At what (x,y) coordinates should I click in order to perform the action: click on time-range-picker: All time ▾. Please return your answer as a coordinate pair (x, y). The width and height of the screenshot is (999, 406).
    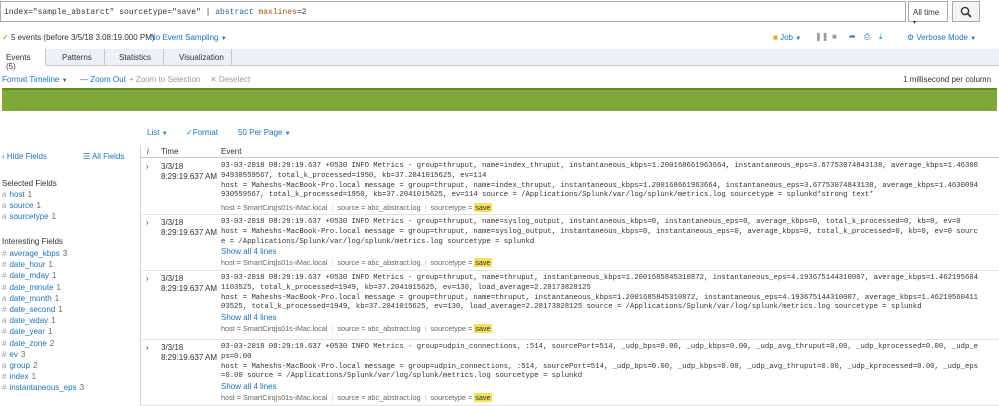
    Looking at the image, I should click on (928, 13).